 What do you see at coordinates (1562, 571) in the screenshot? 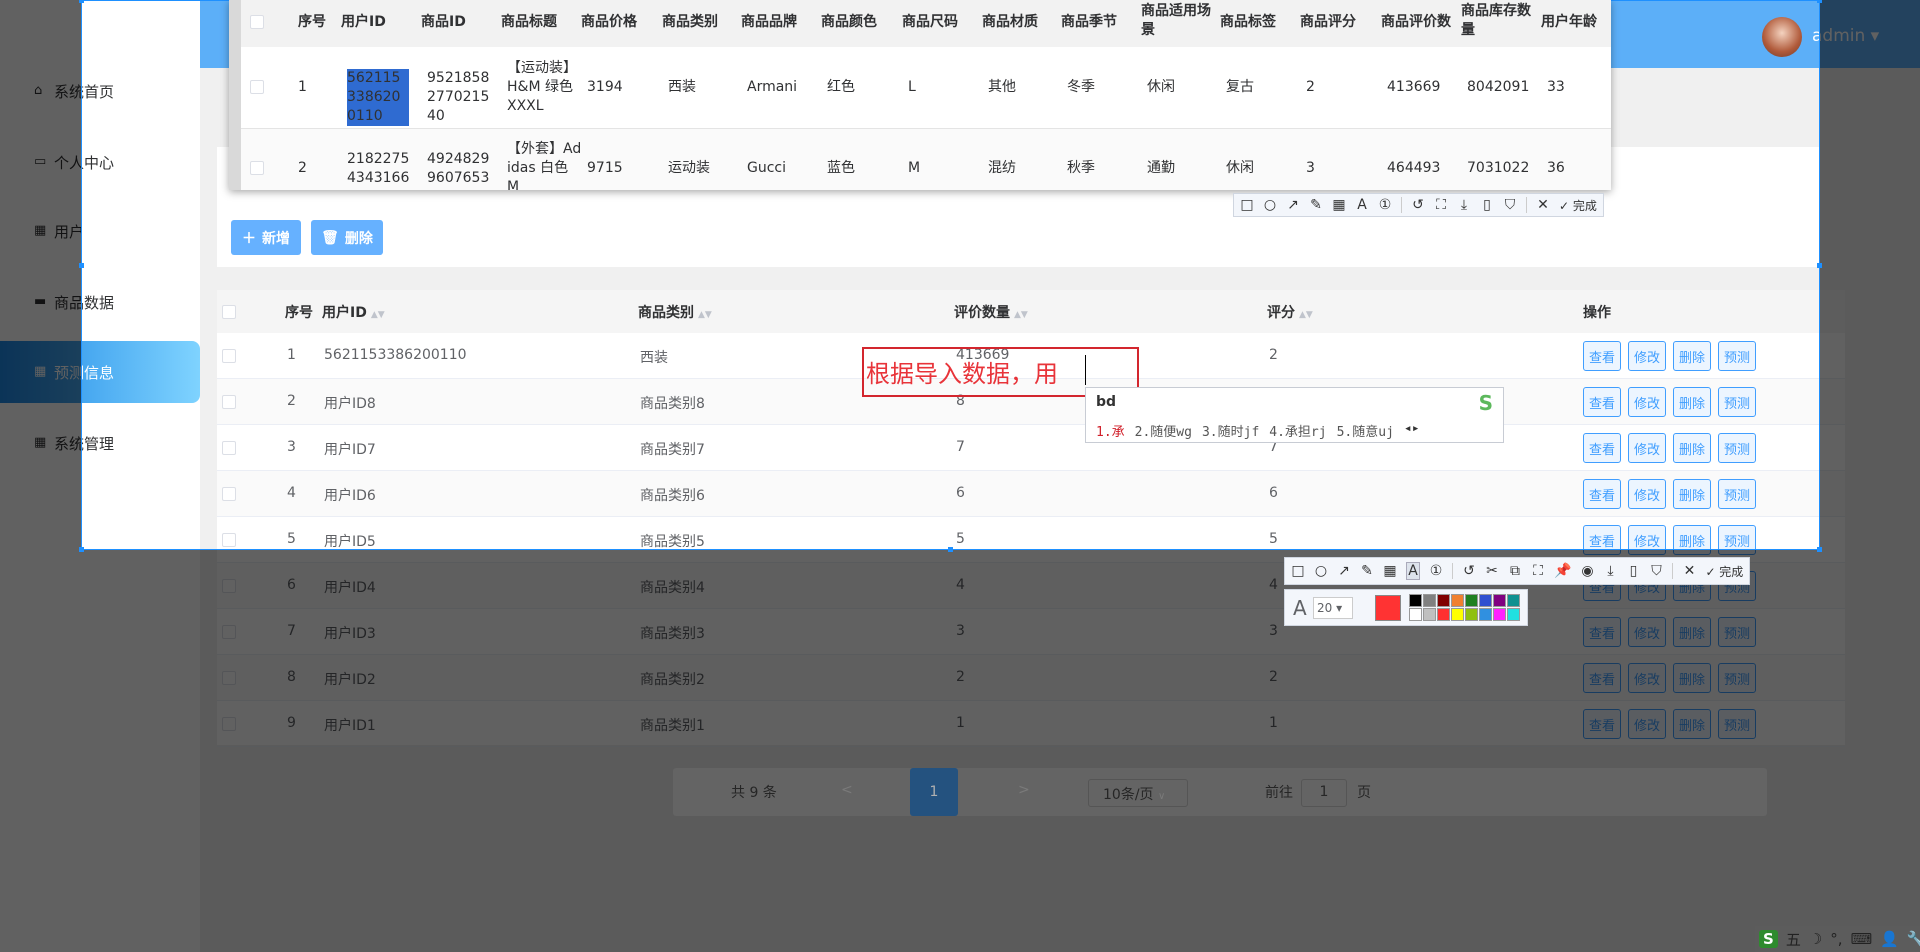
I see `tool-icon: 📌` at bounding box center [1562, 571].